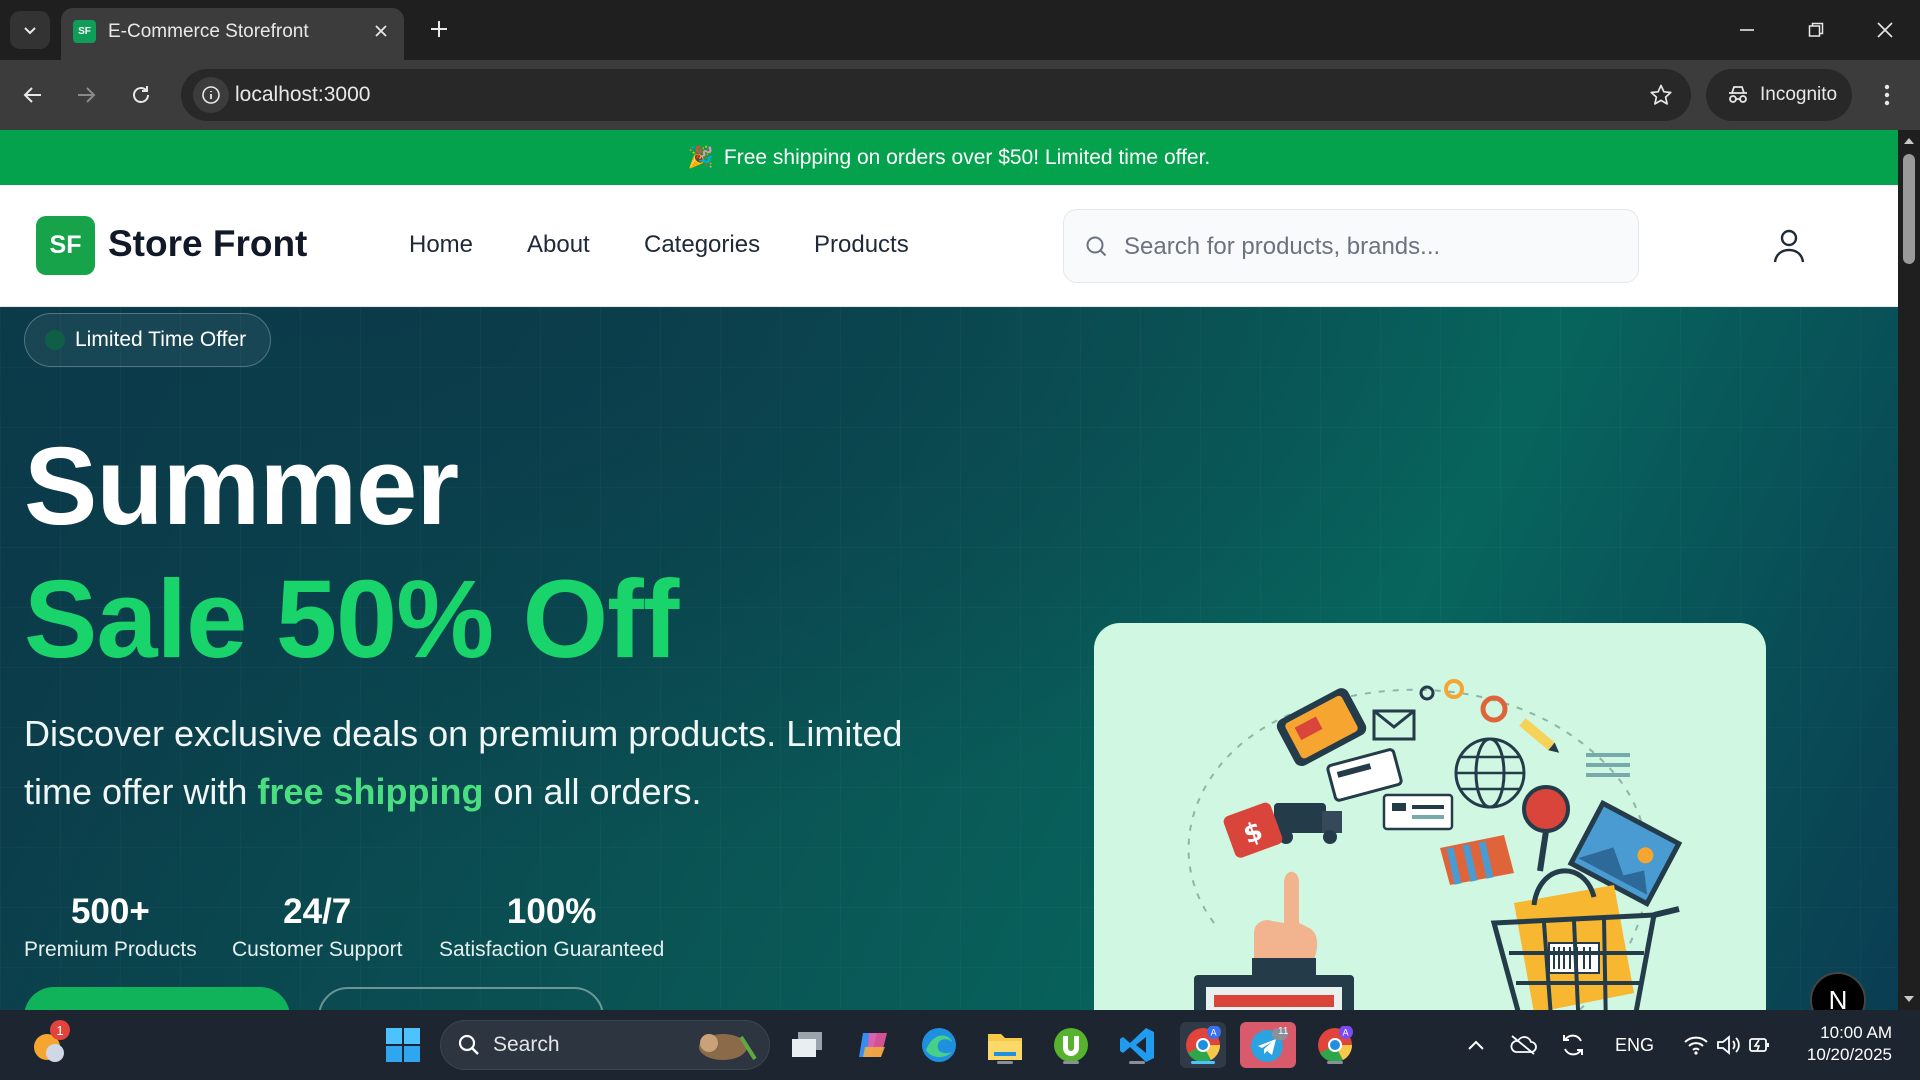 This screenshot has width=1920, height=1080. I want to click on star-icon, so click(1661, 94).